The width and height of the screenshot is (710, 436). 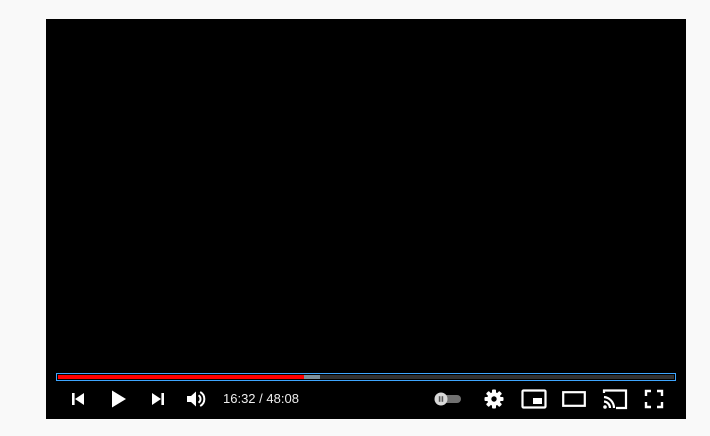 I want to click on duration: 48:08, so click(x=282, y=398).